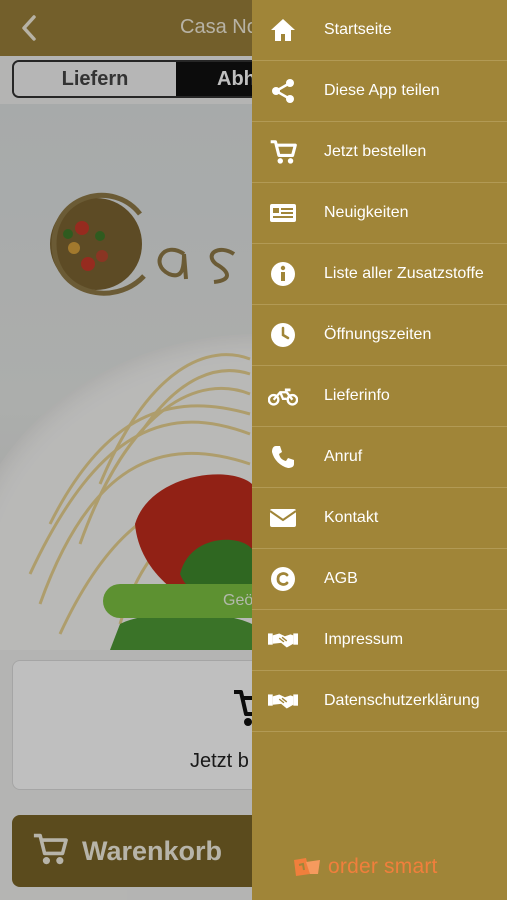 The height and width of the screenshot is (900, 507). I want to click on menu-item-label: Diese App teilen, so click(382, 90).